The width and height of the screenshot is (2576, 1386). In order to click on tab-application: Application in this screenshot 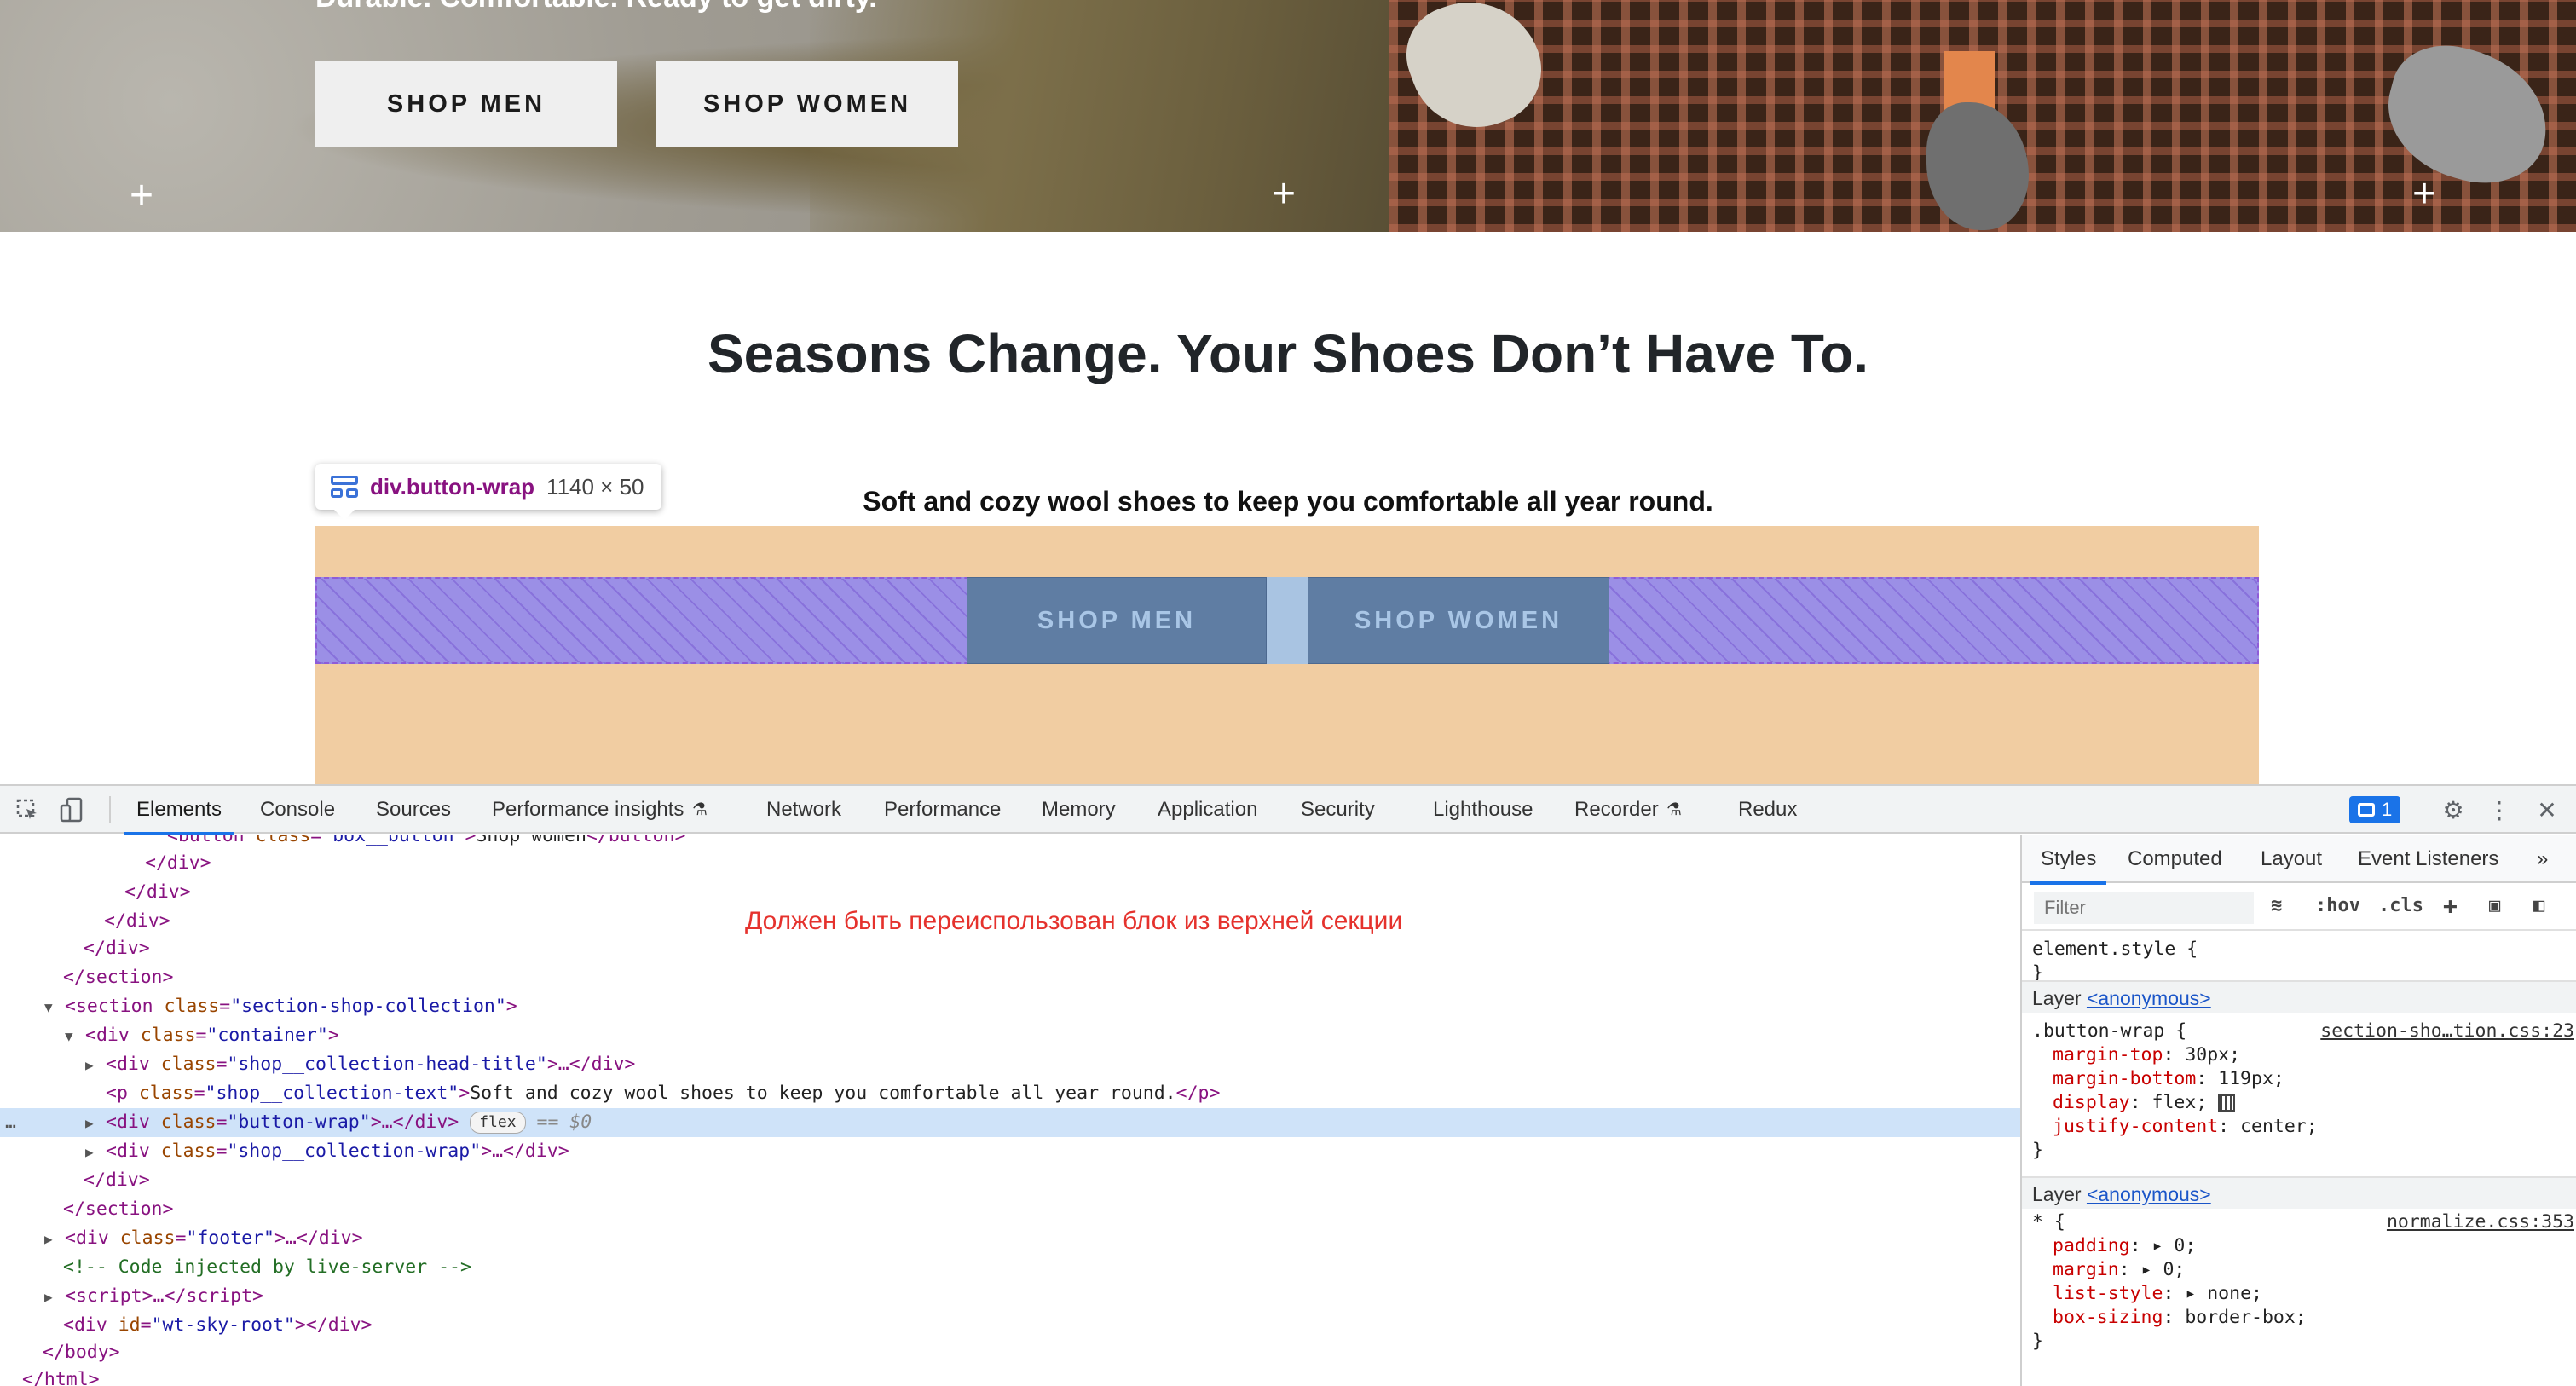, I will do `click(1207, 810)`.